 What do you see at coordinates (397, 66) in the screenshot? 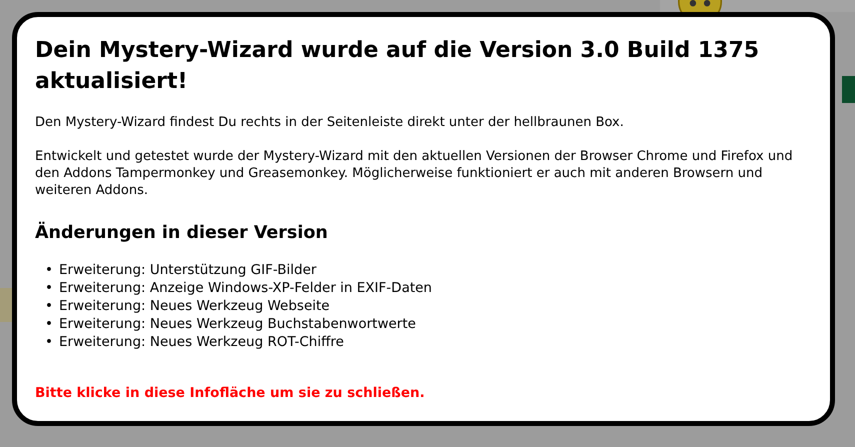
I see `dialog-title: Dein Mystery-Wizard wurde auf die Version 3.0 Build 1375 aktualisiert!` at bounding box center [397, 66].